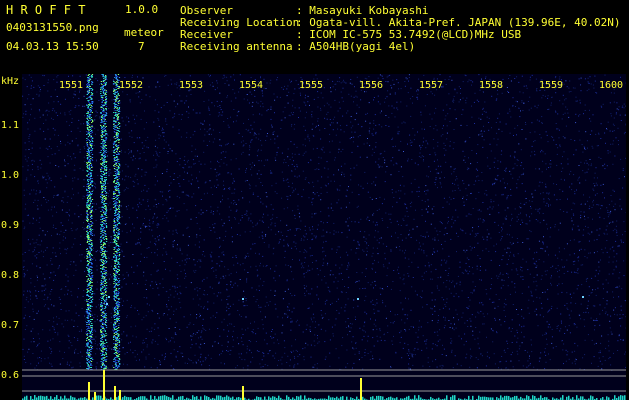 Image resolution: width=629 pixels, height=400 pixels. What do you see at coordinates (52, 27) in the screenshot?
I see `file-name: 0403131550.png` at bounding box center [52, 27].